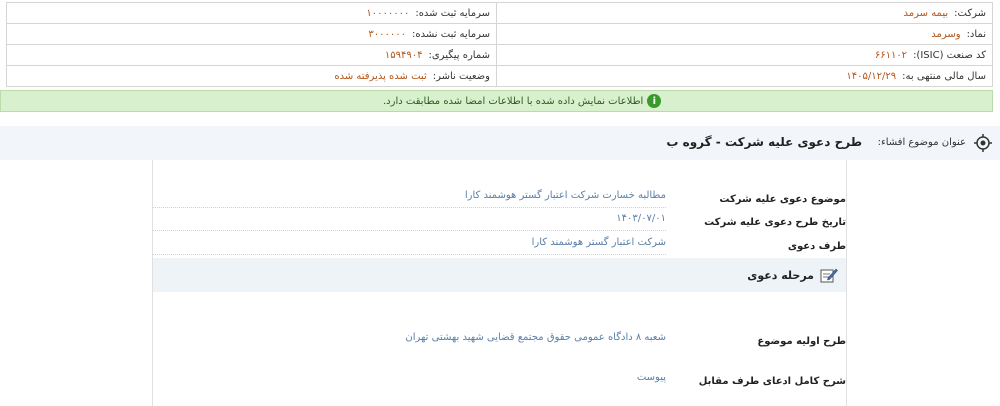  I want to click on symbol-label: نماد:, so click(976, 34).